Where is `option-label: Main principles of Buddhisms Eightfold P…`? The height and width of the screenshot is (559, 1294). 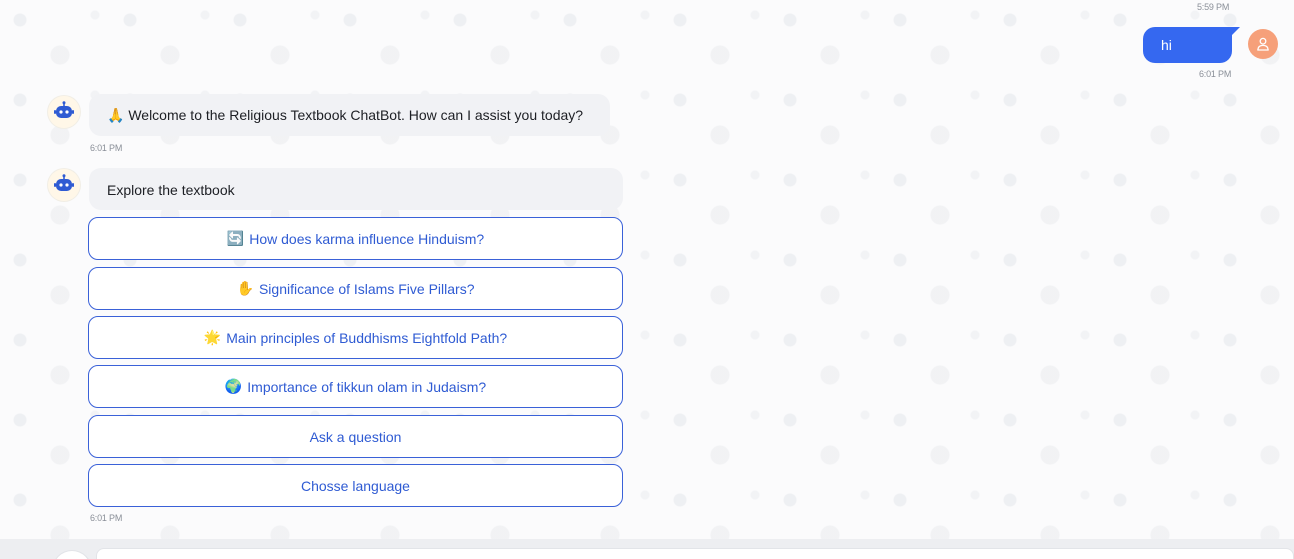
option-label: Main principles of Buddhisms Eightfold P… is located at coordinates (367, 337).